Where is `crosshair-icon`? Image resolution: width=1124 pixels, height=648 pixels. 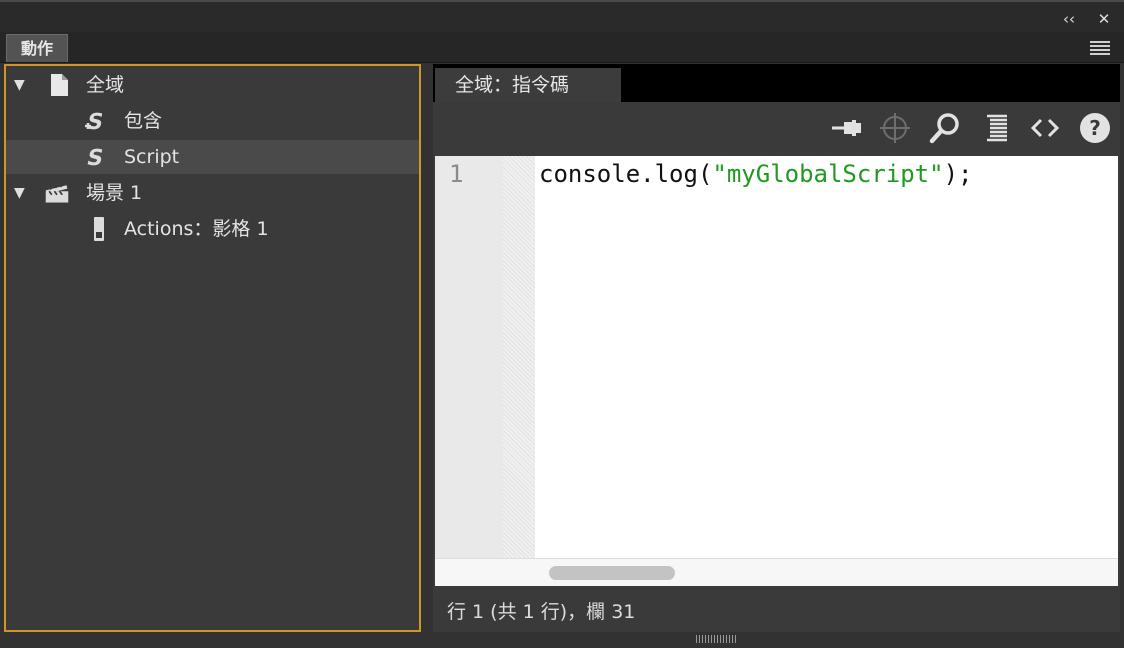
crosshair-icon is located at coordinates (895, 128).